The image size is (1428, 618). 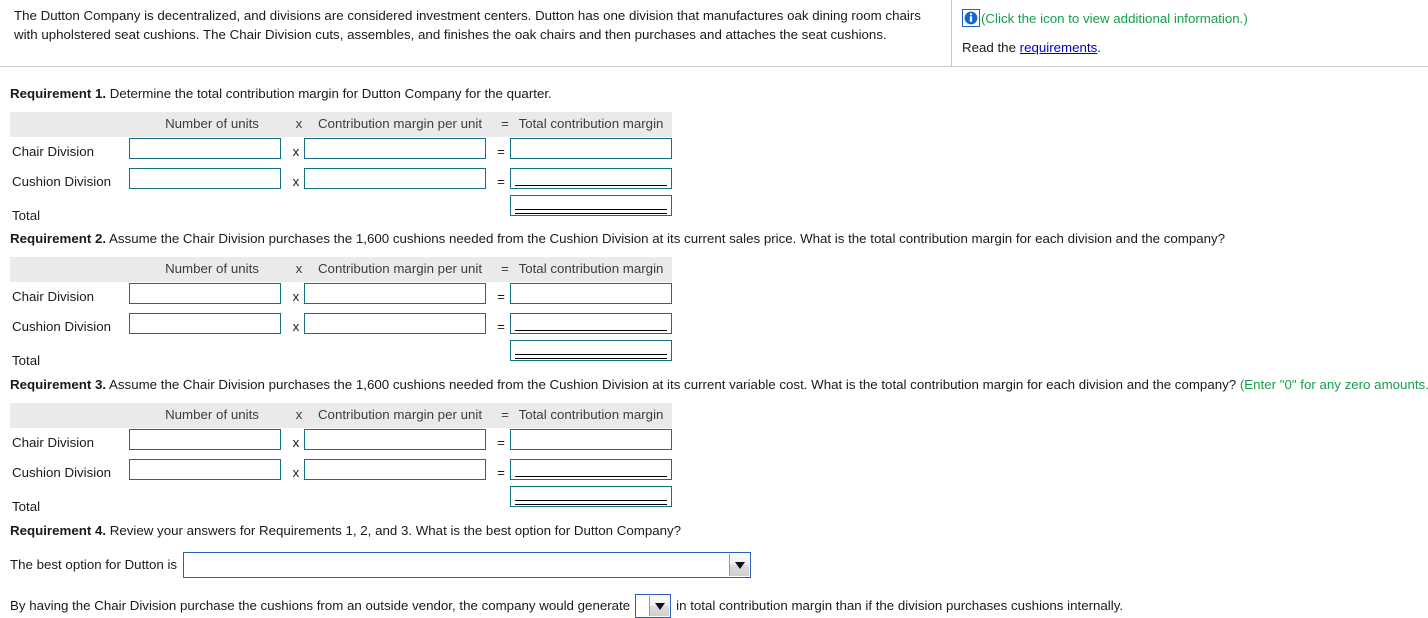 I want to click on input-r2-cushion-total-cm, so click(x=591, y=323).